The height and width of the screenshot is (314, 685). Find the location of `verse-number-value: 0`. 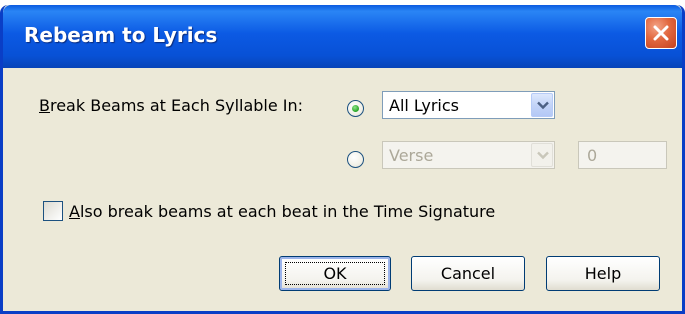

verse-number-value: 0 is located at coordinates (592, 155).